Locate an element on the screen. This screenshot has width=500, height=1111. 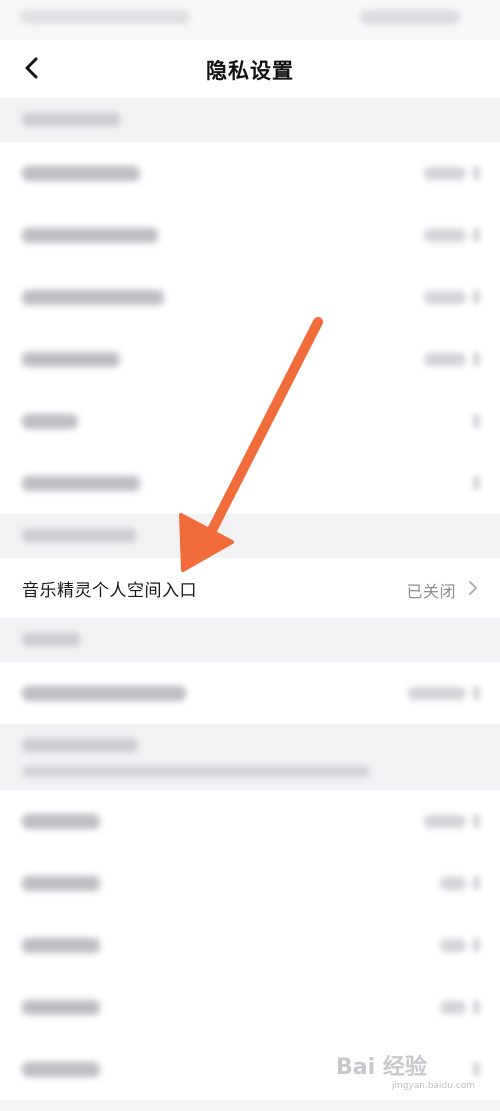
nav-header: 隐私设置 is located at coordinates (250, 69).